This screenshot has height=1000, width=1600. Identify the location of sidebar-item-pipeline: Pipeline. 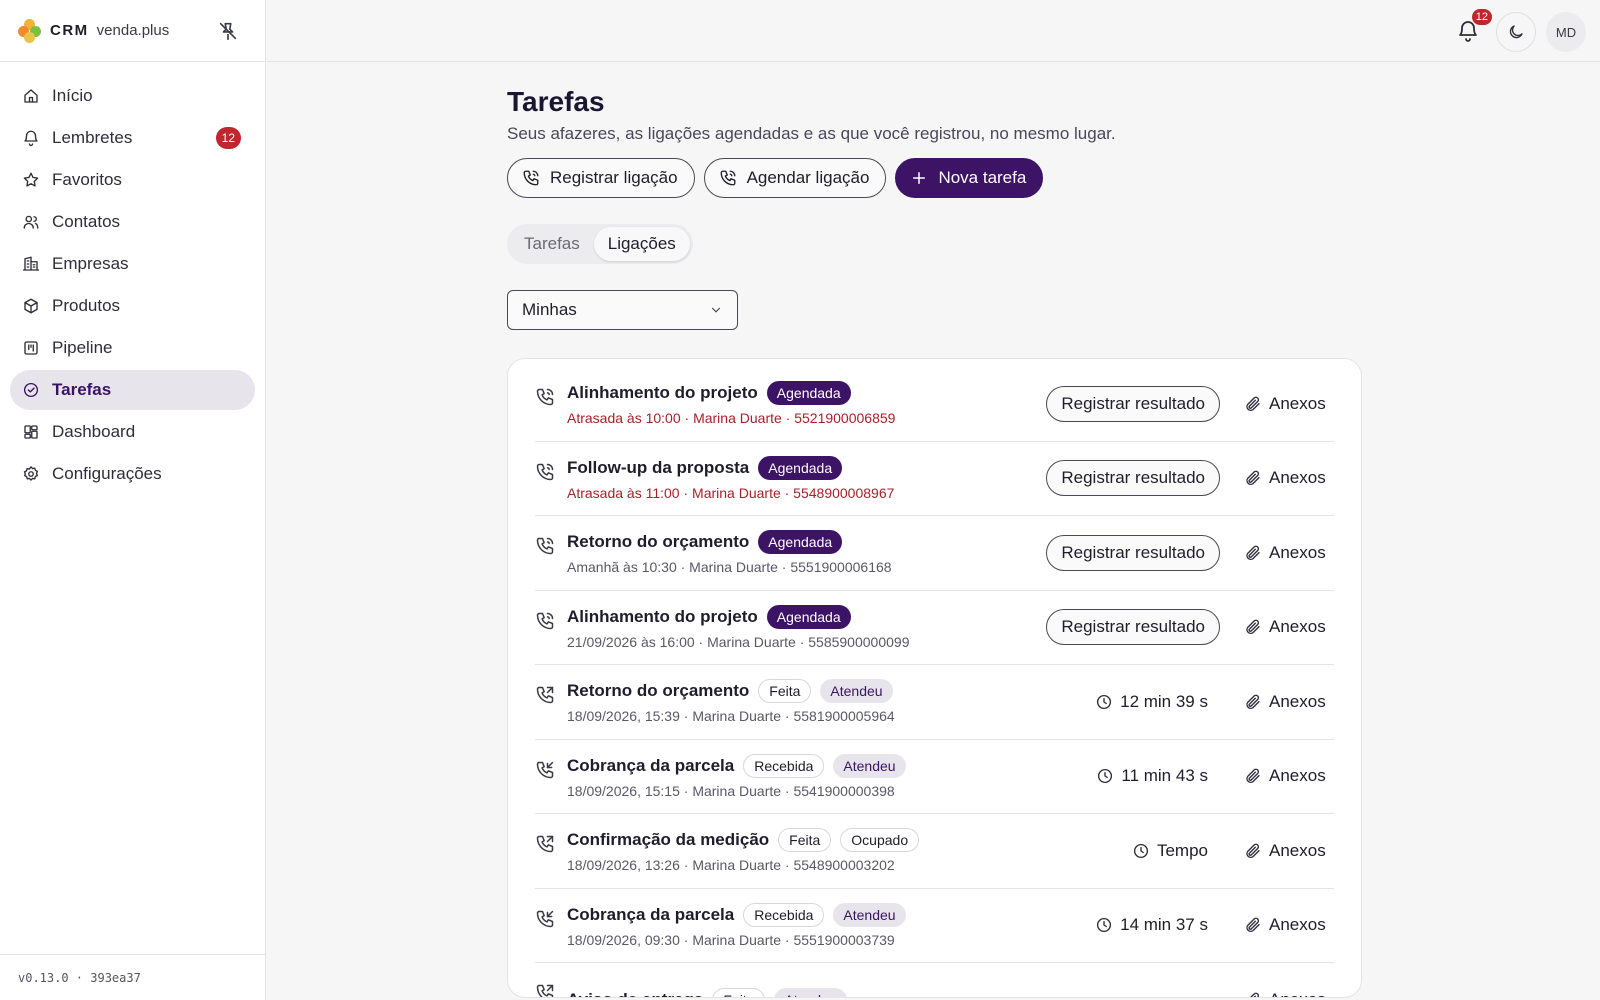
(132, 348).